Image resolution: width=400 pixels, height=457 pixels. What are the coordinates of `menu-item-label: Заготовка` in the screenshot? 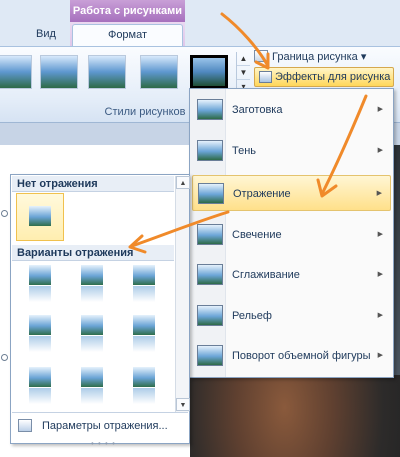 It's located at (257, 110).